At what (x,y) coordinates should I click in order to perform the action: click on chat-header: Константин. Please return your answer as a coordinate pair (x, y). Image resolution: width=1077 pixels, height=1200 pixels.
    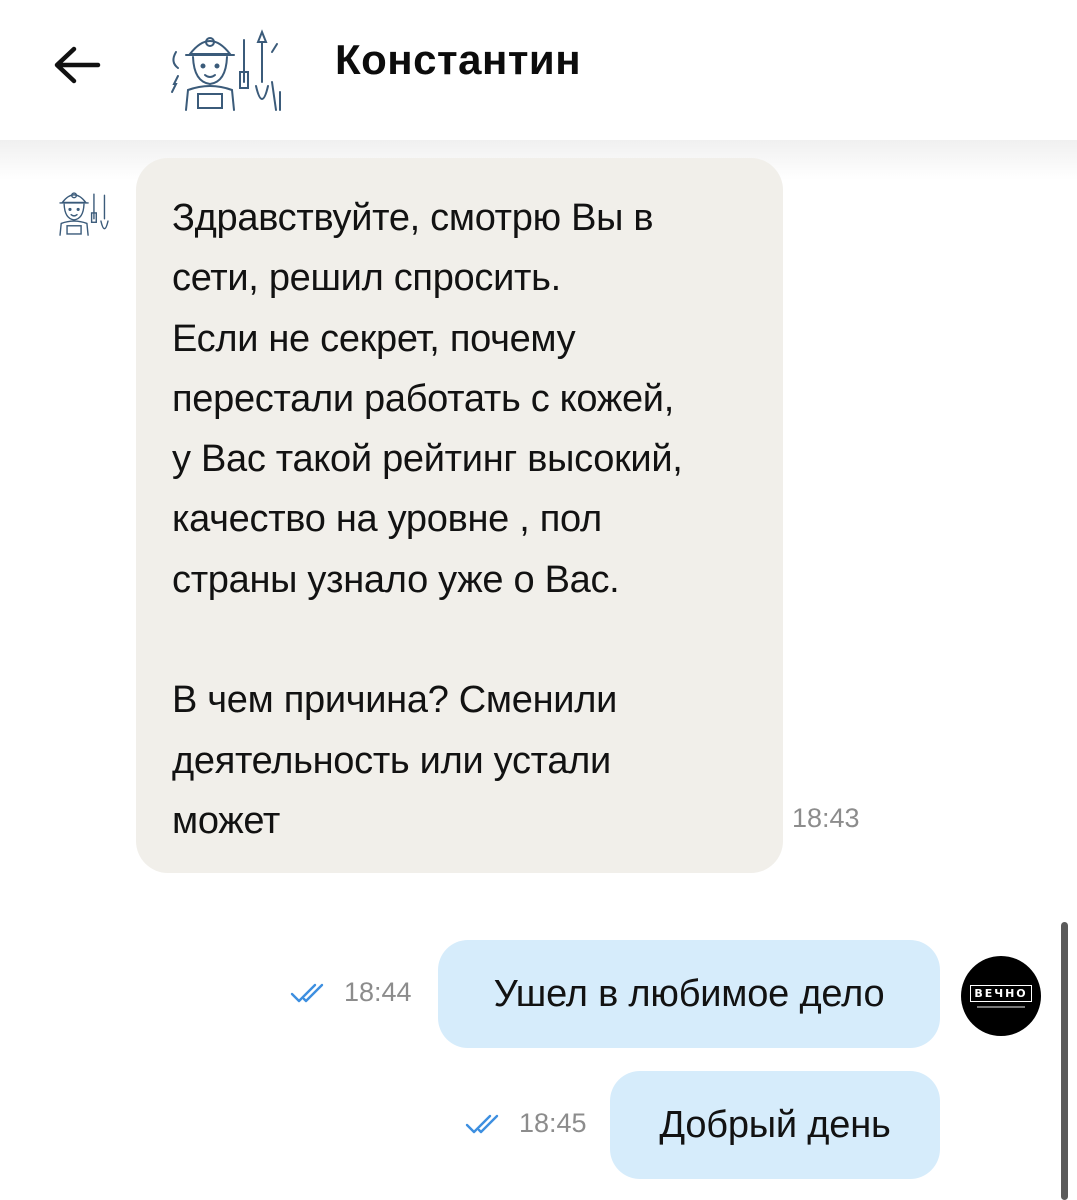
    Looking at the image, I should click on (538, 70).